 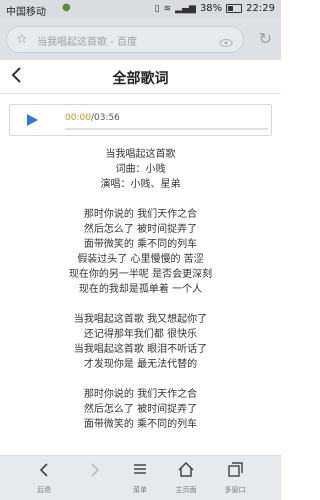 I want to click on lyric-line: 才发现你是 最无法代替的, so click(x=140, y=364).